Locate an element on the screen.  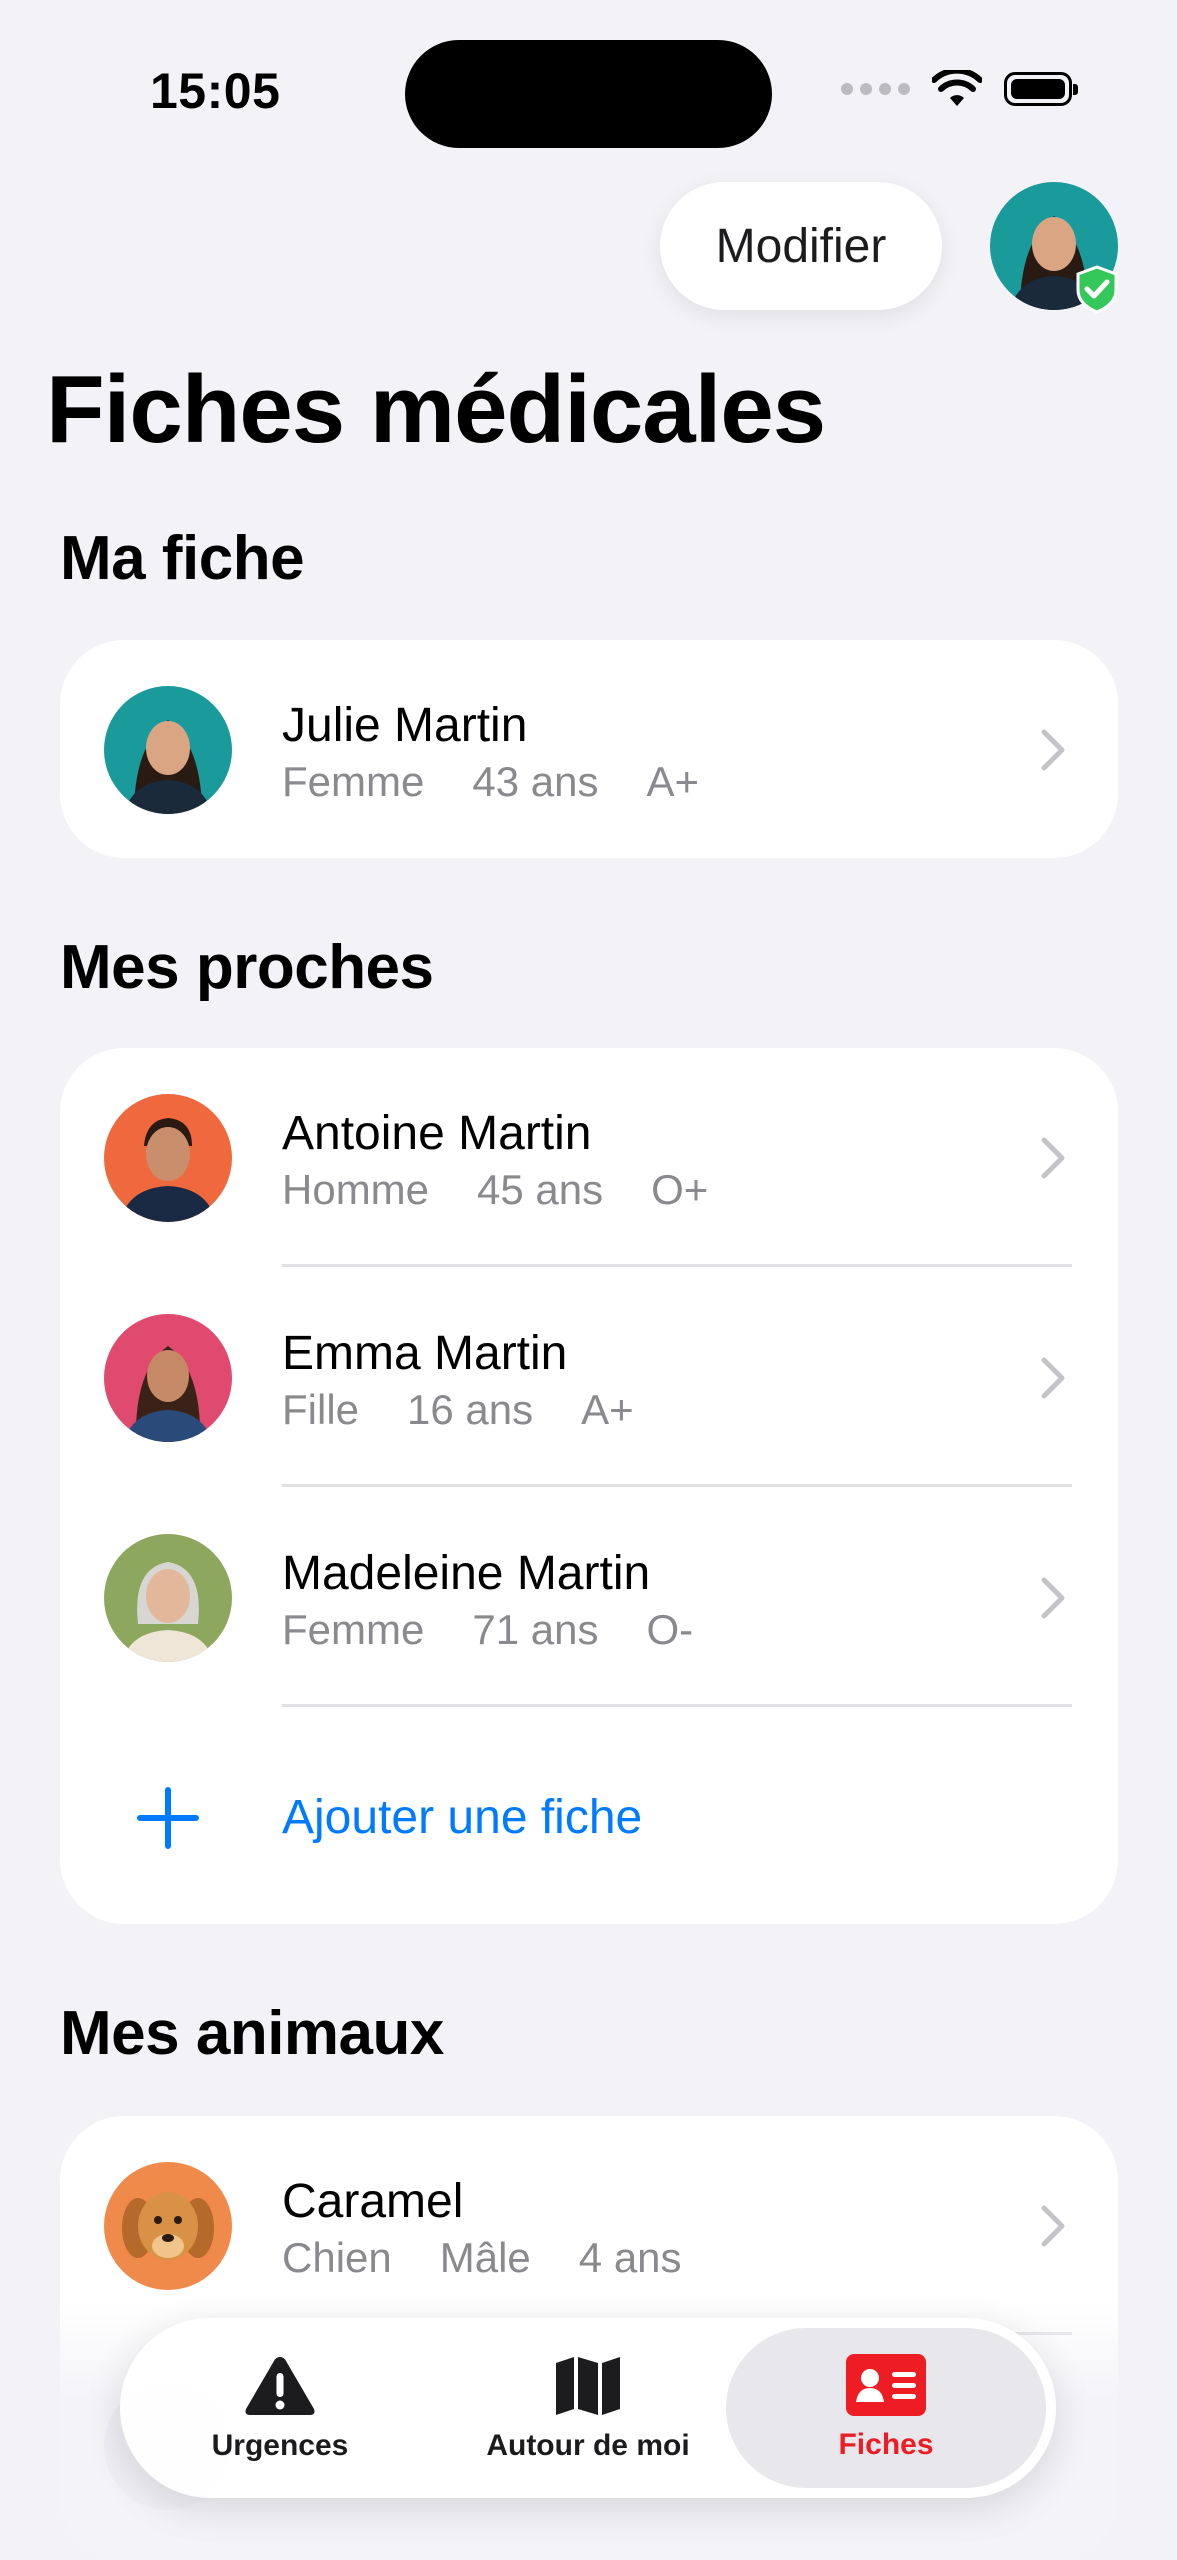
person-name: Madeleine Martin is located at coordinates (466, 1573).